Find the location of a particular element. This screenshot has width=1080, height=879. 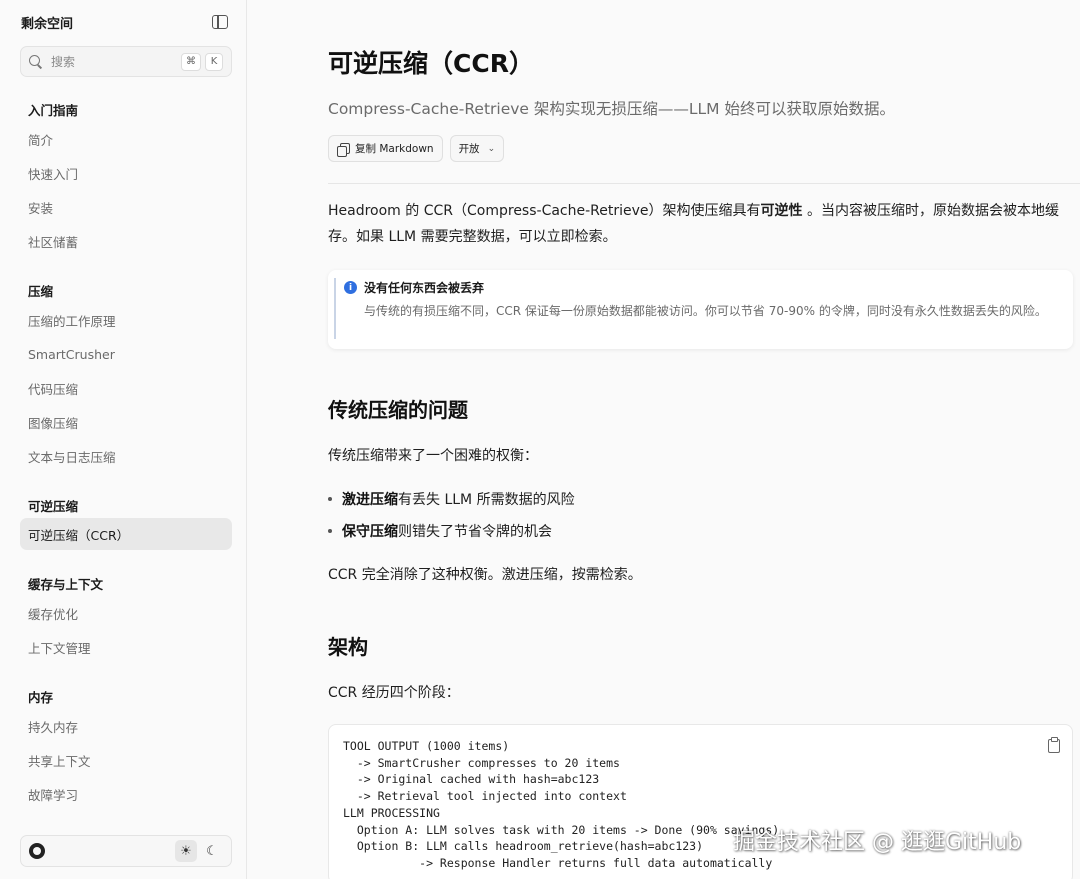

watermark: 掘金技术社区 @ 逛逛GitHub is located at coordinates (877, 842).